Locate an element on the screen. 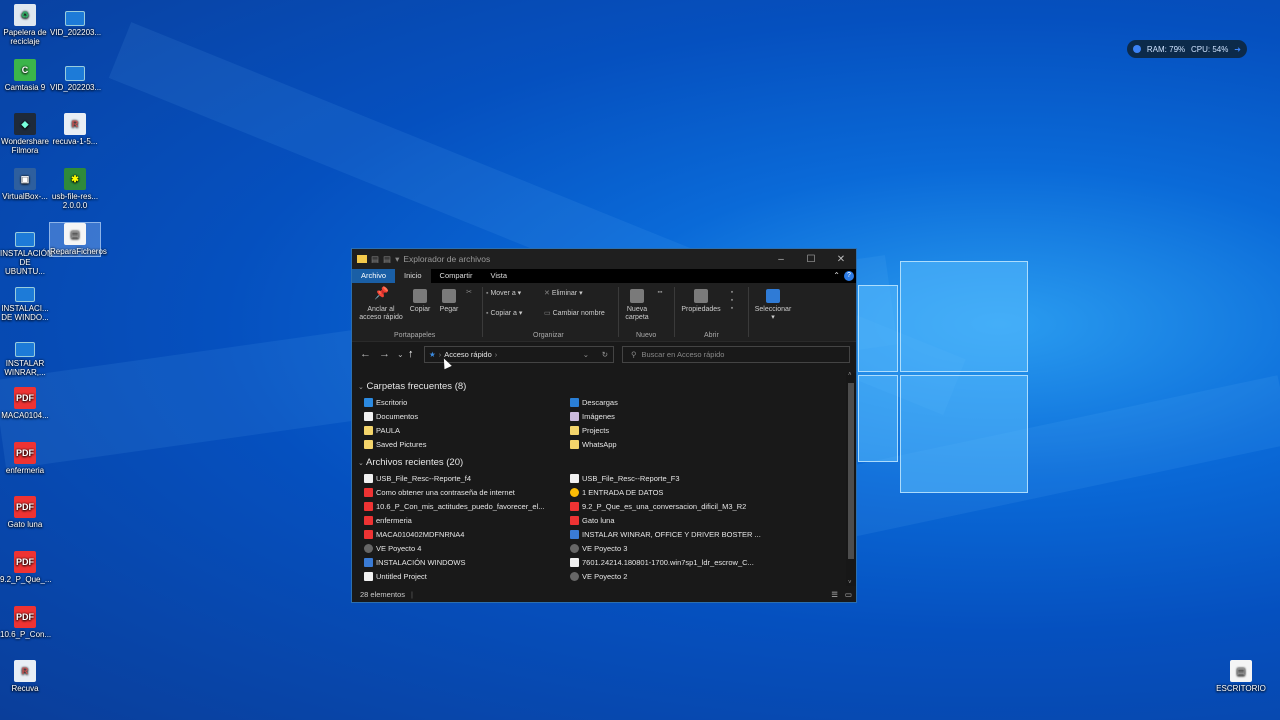  list-item: enfermeria is located at coordinates (388, 520).